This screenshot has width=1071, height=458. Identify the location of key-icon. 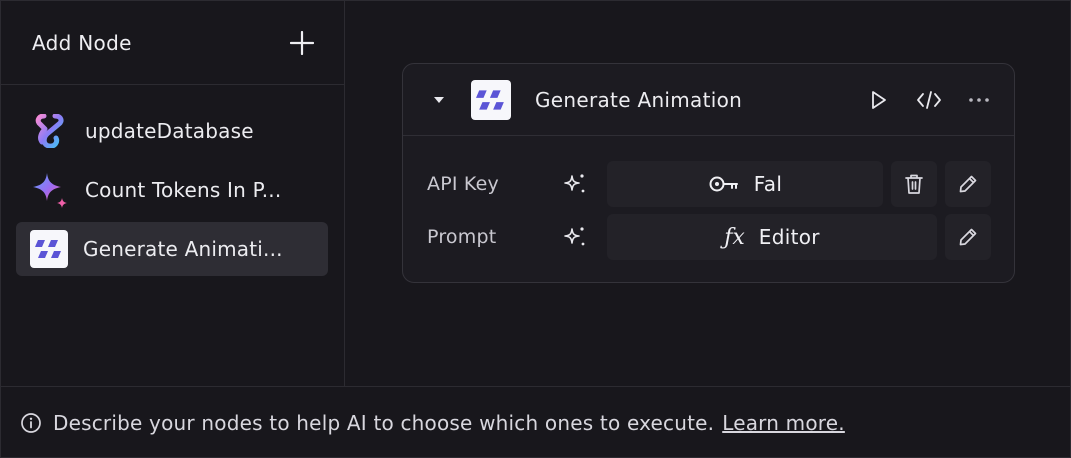
(723, 184).